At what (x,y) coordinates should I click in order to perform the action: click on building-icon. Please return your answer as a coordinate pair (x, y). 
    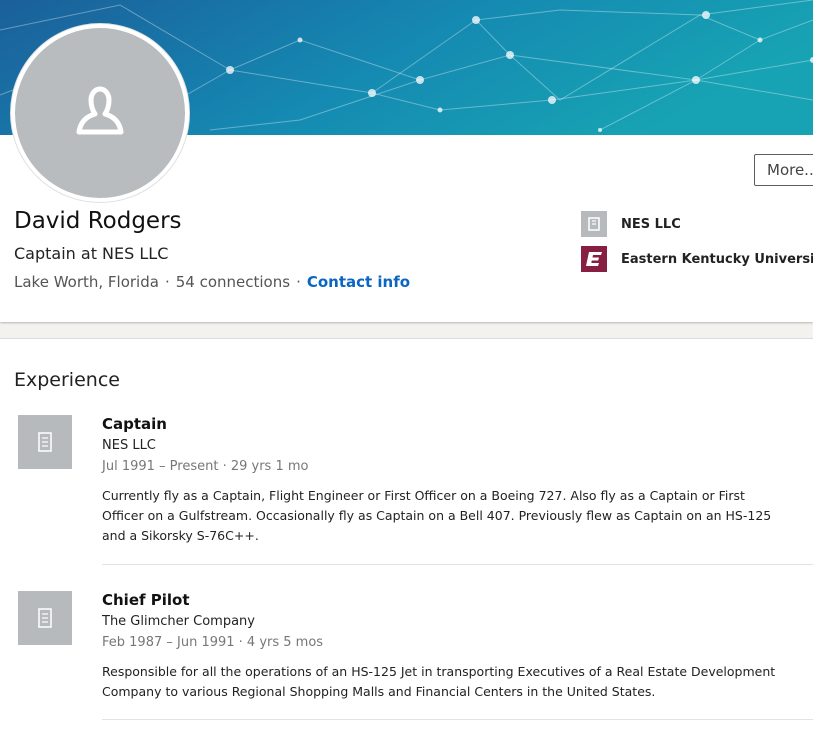
    Looking at the image, I should click on (594, 224).